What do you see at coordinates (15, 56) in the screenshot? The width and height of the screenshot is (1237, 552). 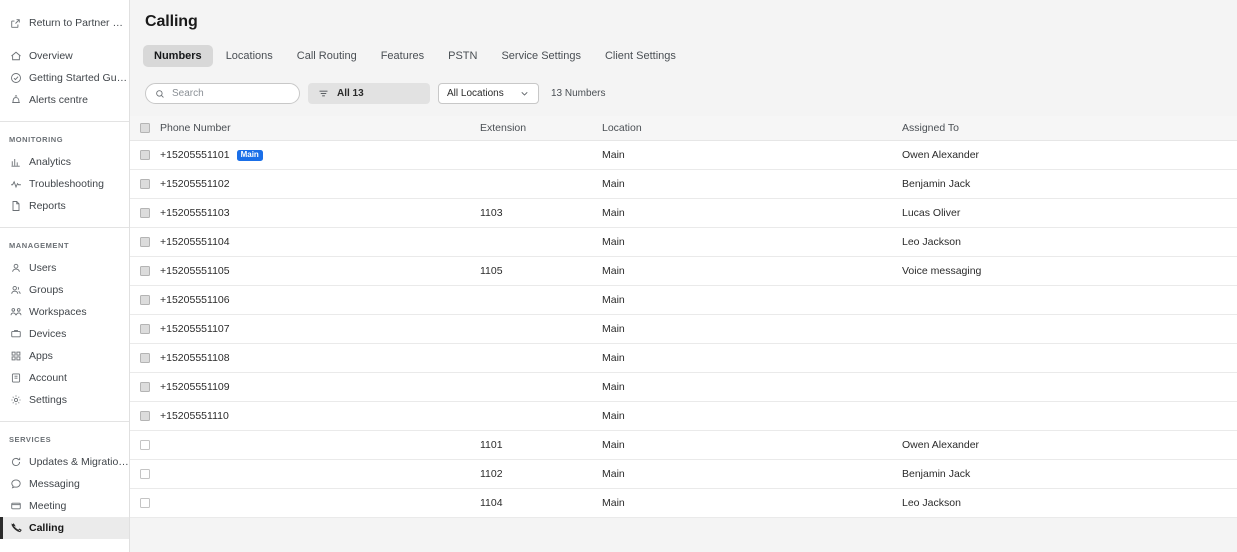 I see `home-icon` at bounding box center [15, 56].